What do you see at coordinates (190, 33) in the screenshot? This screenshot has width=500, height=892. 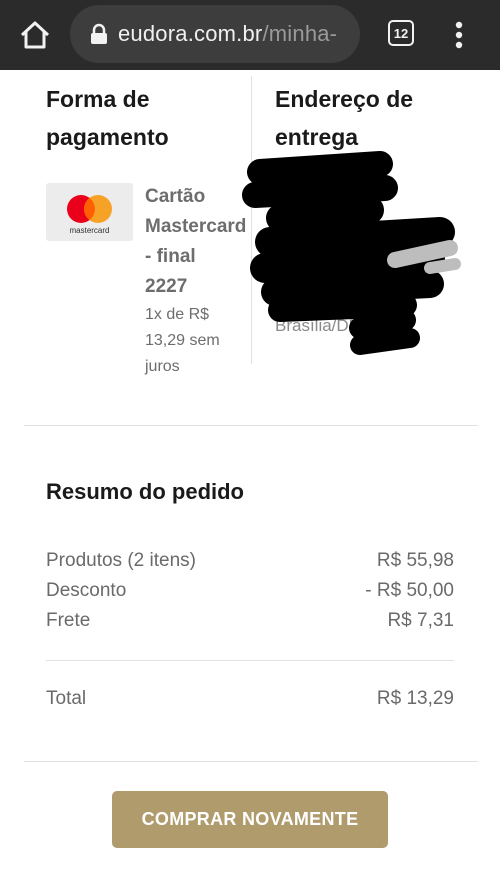 I see `url-host: eudora.com.br` at bounding box center [190, 33].